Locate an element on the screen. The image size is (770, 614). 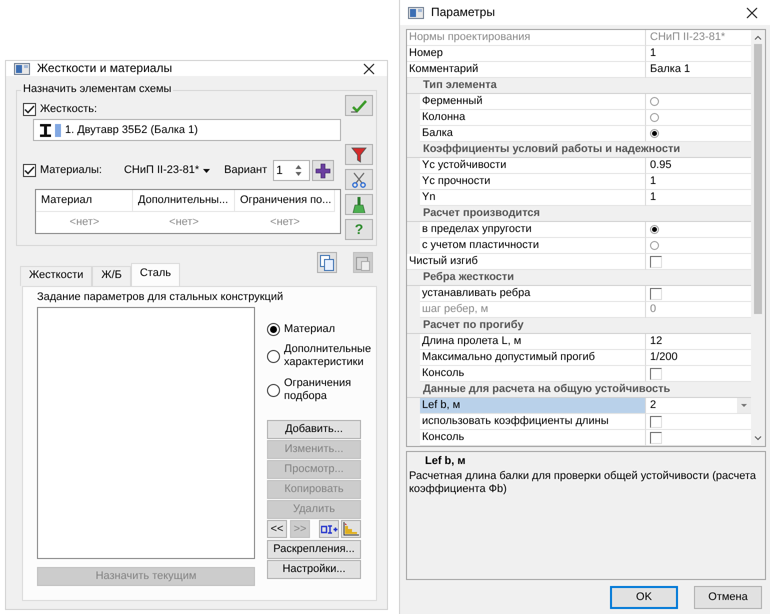
section-icon is located at coordinates (329, 529).